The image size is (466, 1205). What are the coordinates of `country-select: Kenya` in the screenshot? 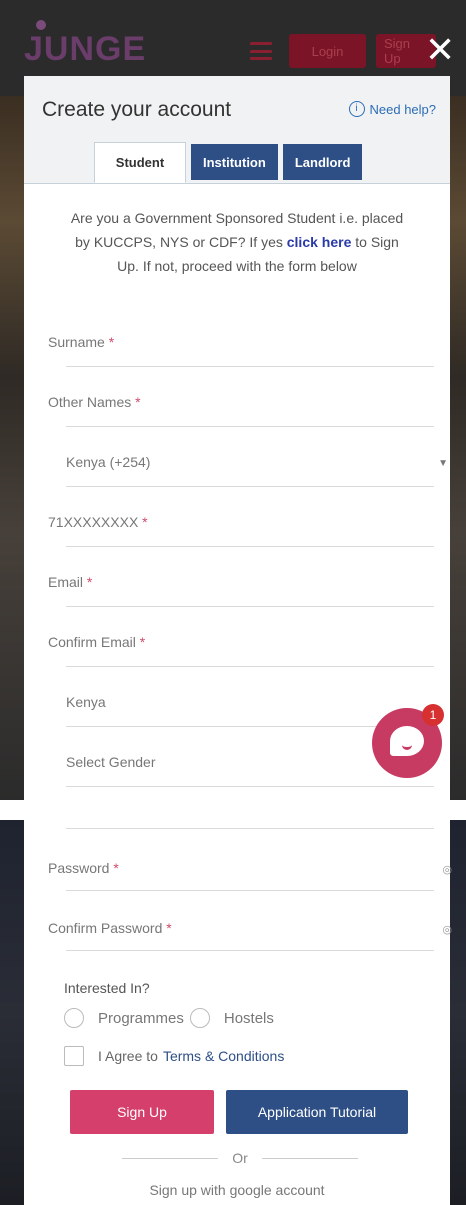 It's located at (241, 710).